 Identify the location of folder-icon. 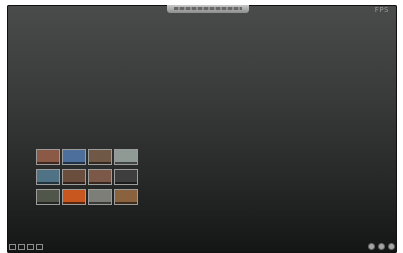
(30, 247).